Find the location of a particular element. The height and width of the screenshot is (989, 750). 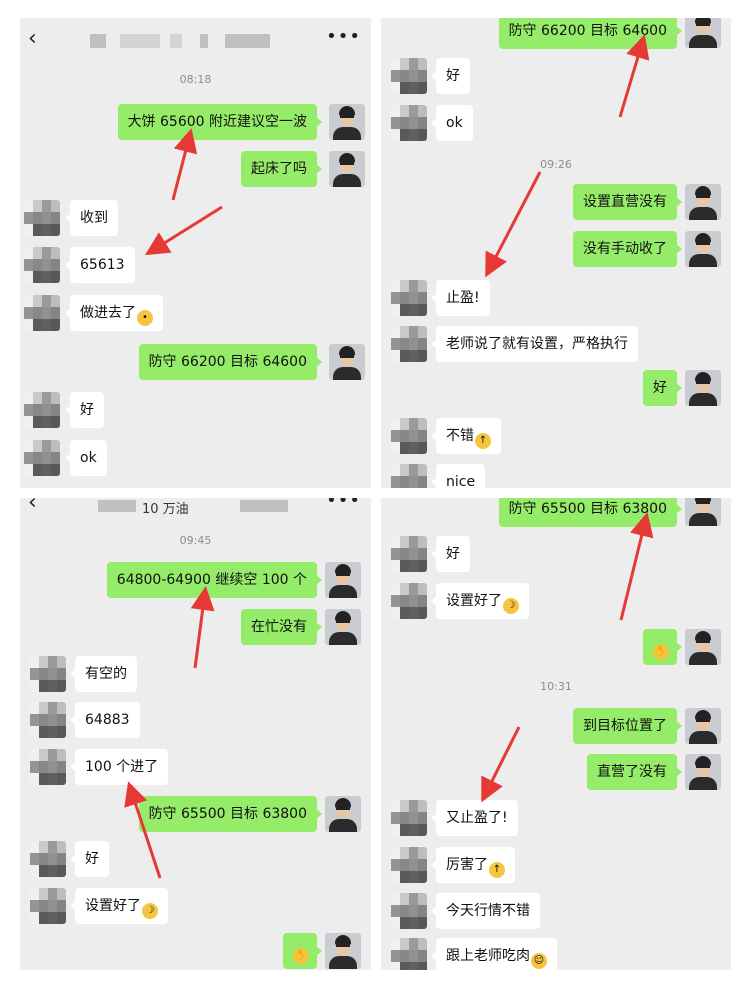

message-bubble: nice is located at coordinates (458, 476).